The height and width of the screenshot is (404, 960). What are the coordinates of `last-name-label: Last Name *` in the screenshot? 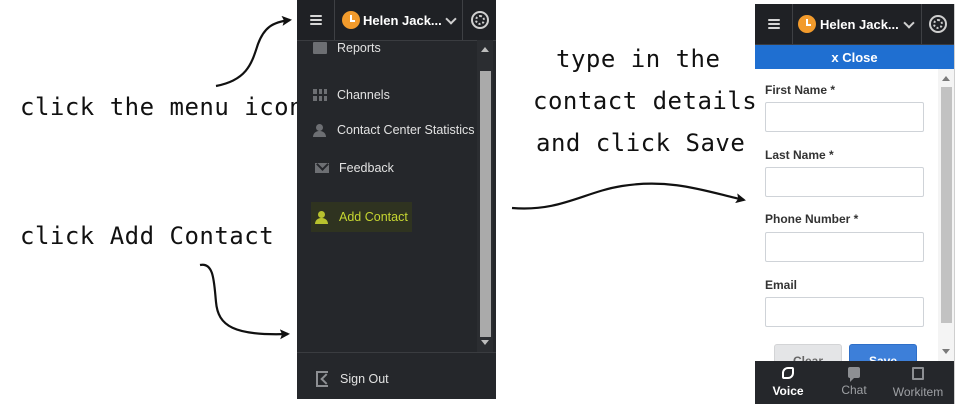 It's located at (799, 155).